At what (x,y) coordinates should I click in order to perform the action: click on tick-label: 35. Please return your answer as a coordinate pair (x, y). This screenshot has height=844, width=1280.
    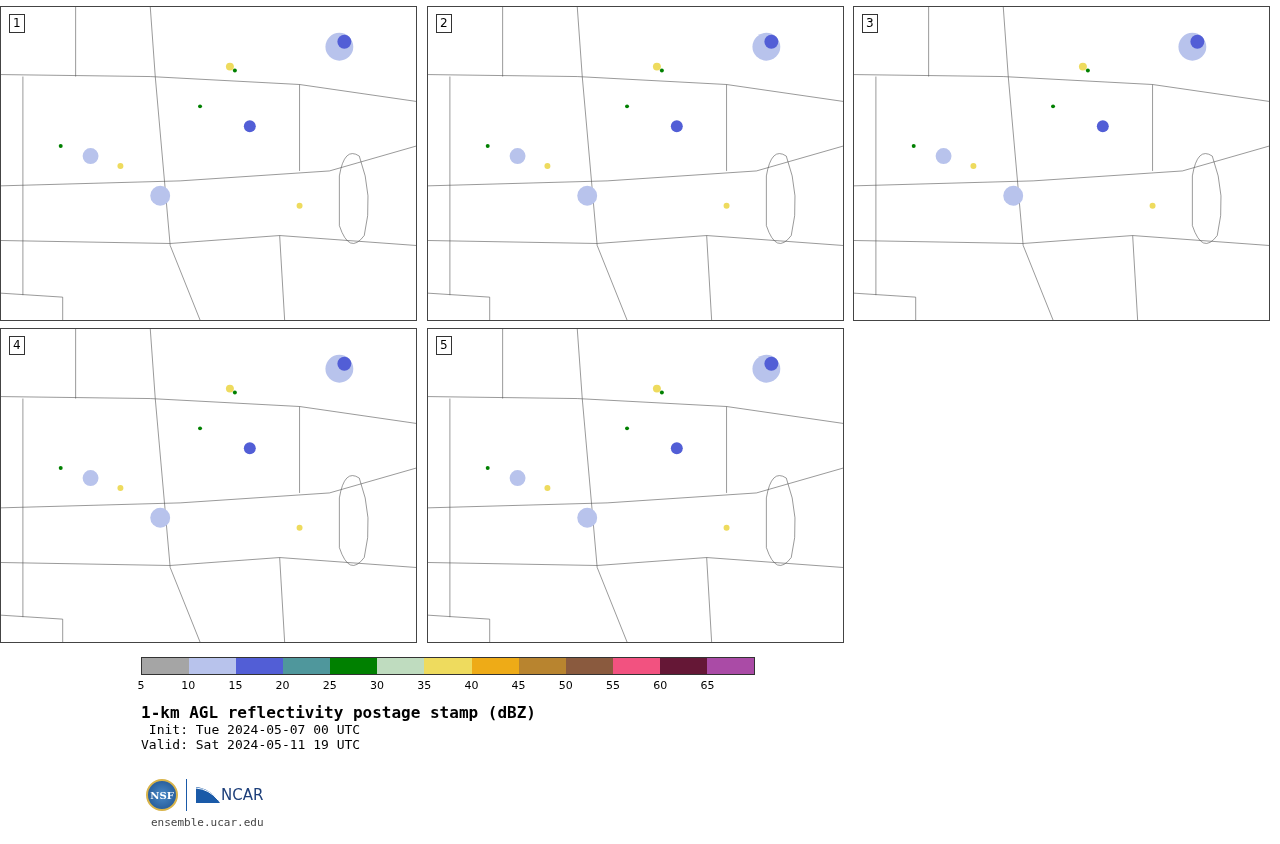
    Looking at the image, I should click on (424, 685).